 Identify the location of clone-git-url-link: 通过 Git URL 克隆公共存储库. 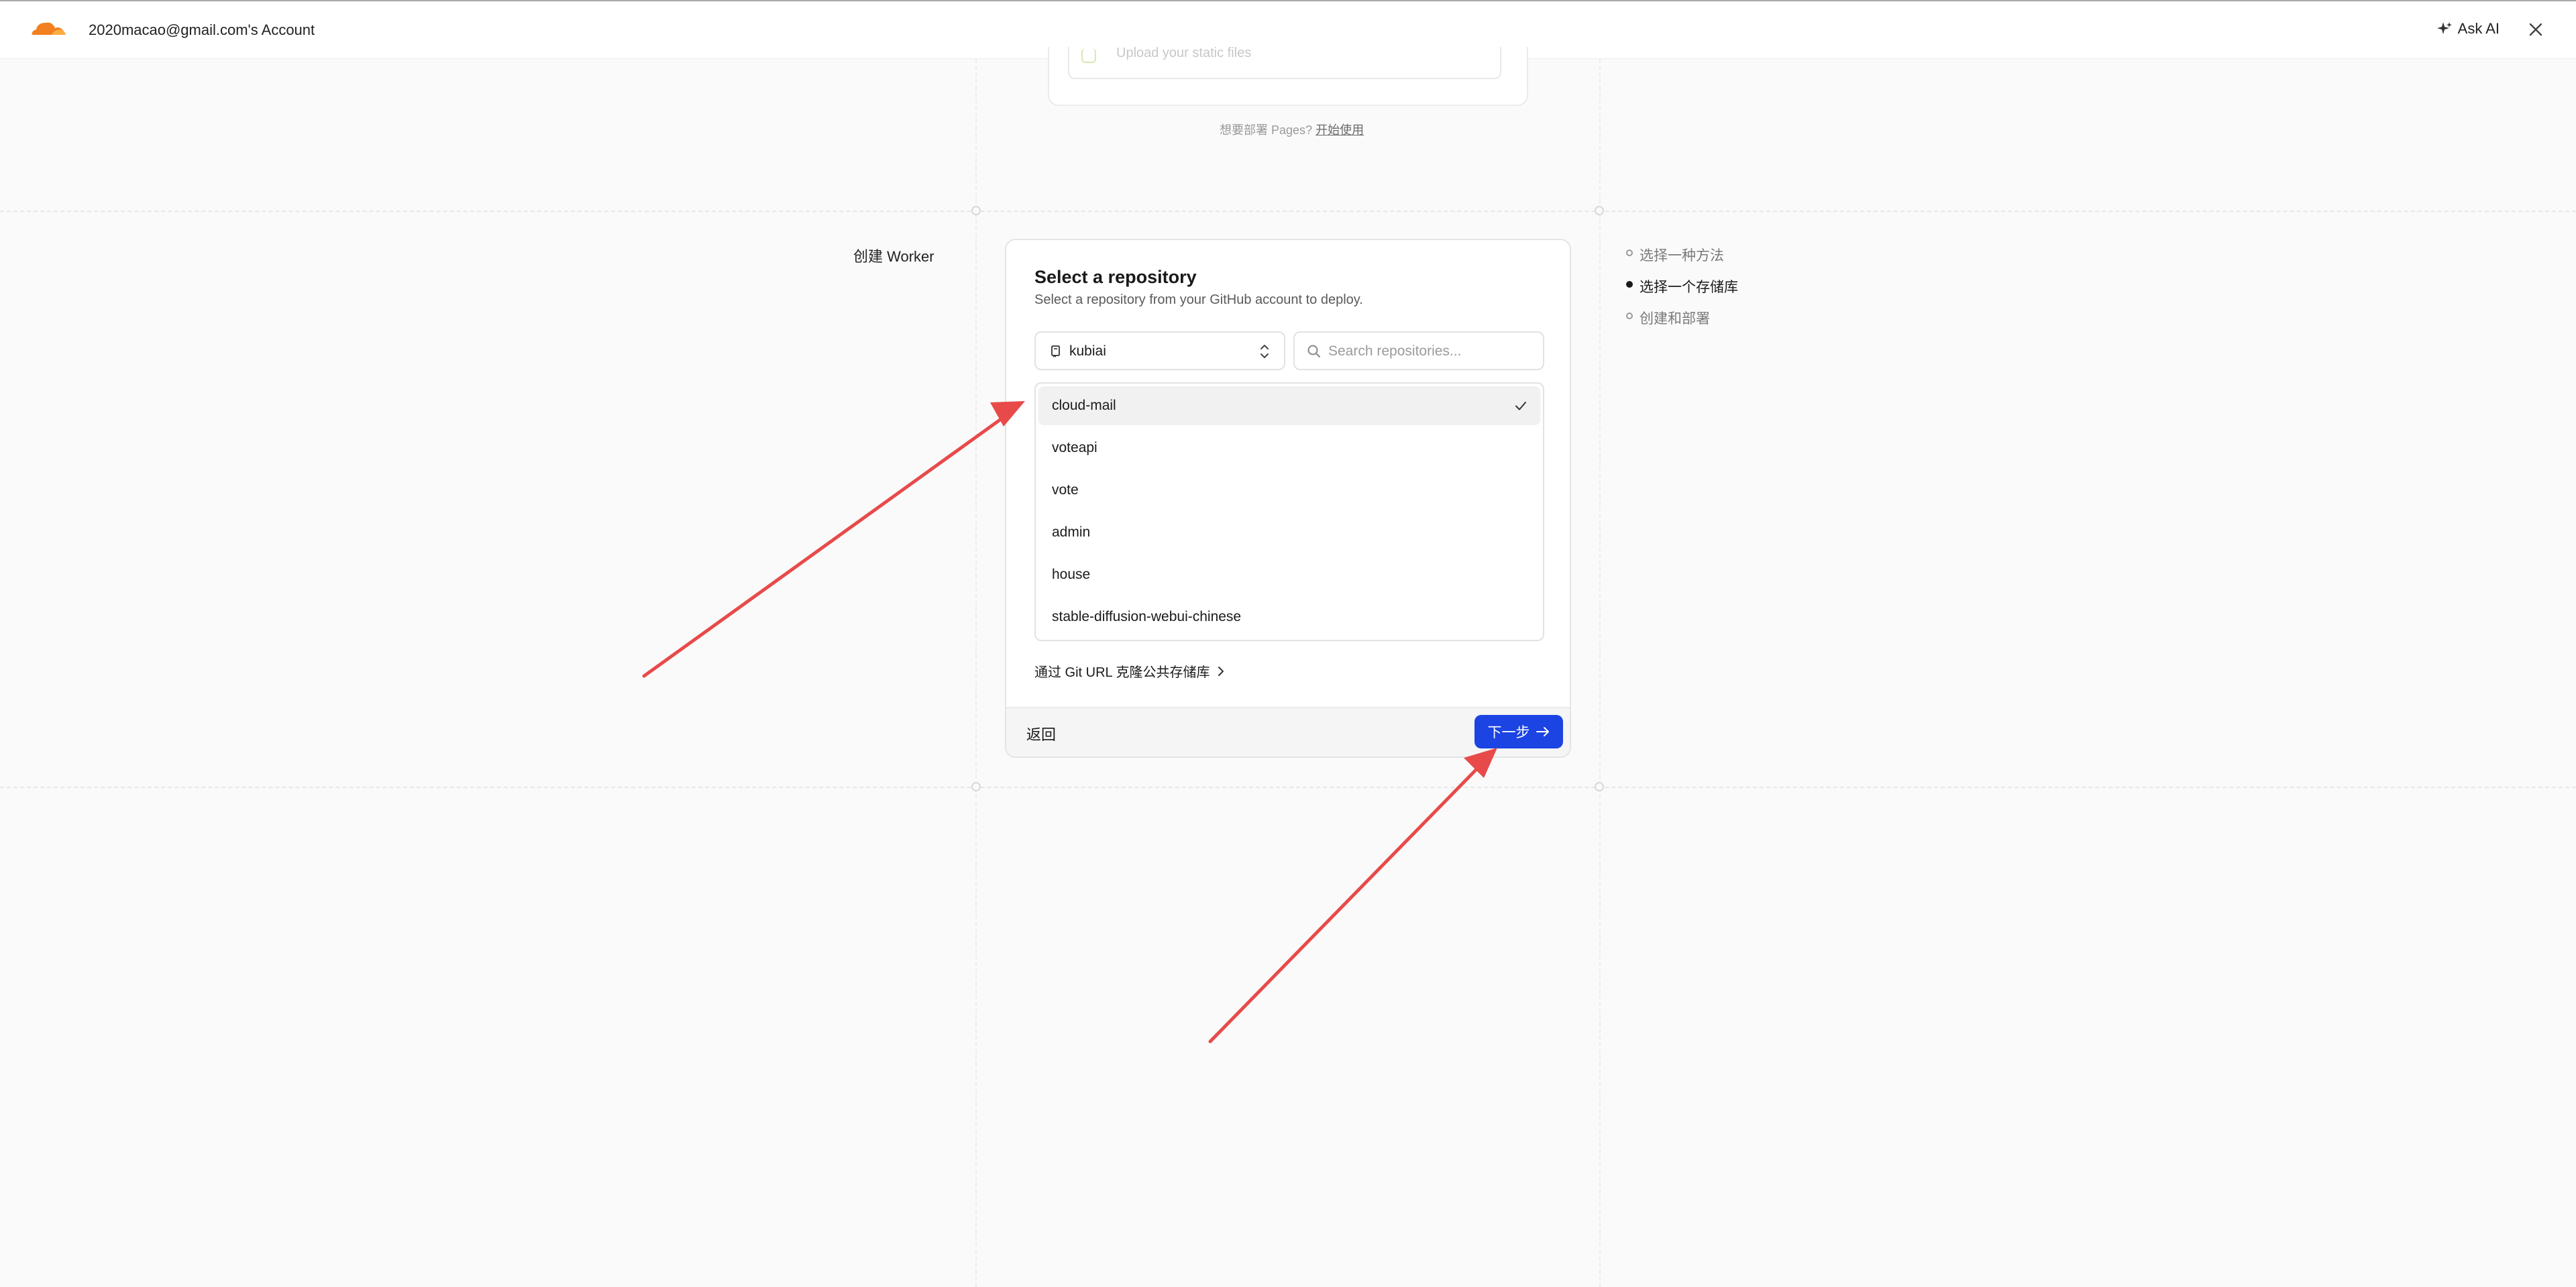
(1129, 671).